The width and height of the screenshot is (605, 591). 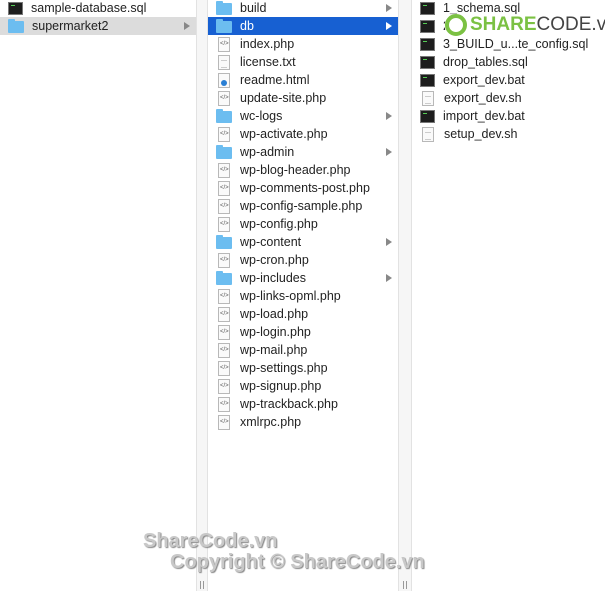 What do you see at coordinates (303, 422) in the screenshot?
I see `file-item: xmlrpc.php` at bounding box center [303, 422].